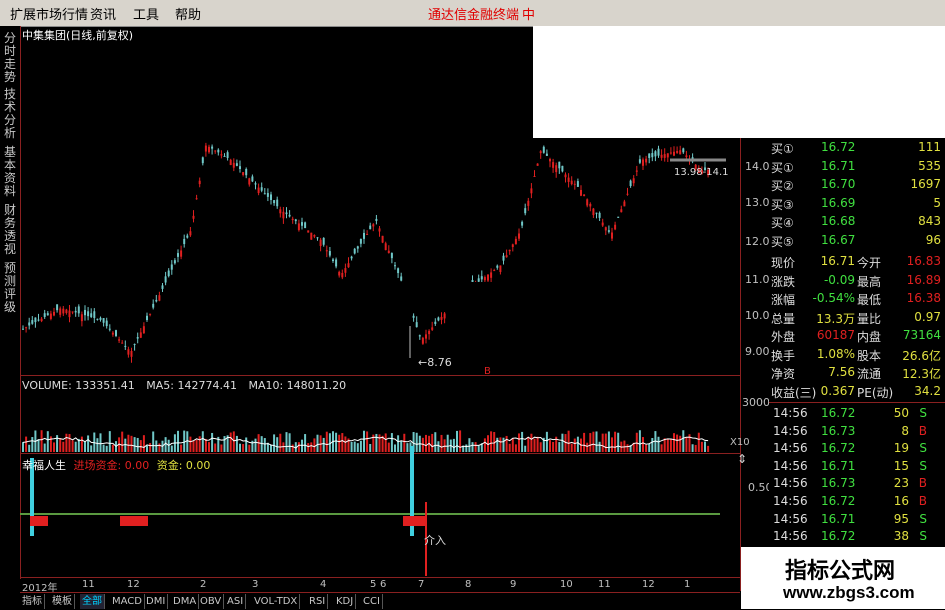 This screenshot has height=610, width=945. I want to click on menu-news: 资讯, so click(103, 13).